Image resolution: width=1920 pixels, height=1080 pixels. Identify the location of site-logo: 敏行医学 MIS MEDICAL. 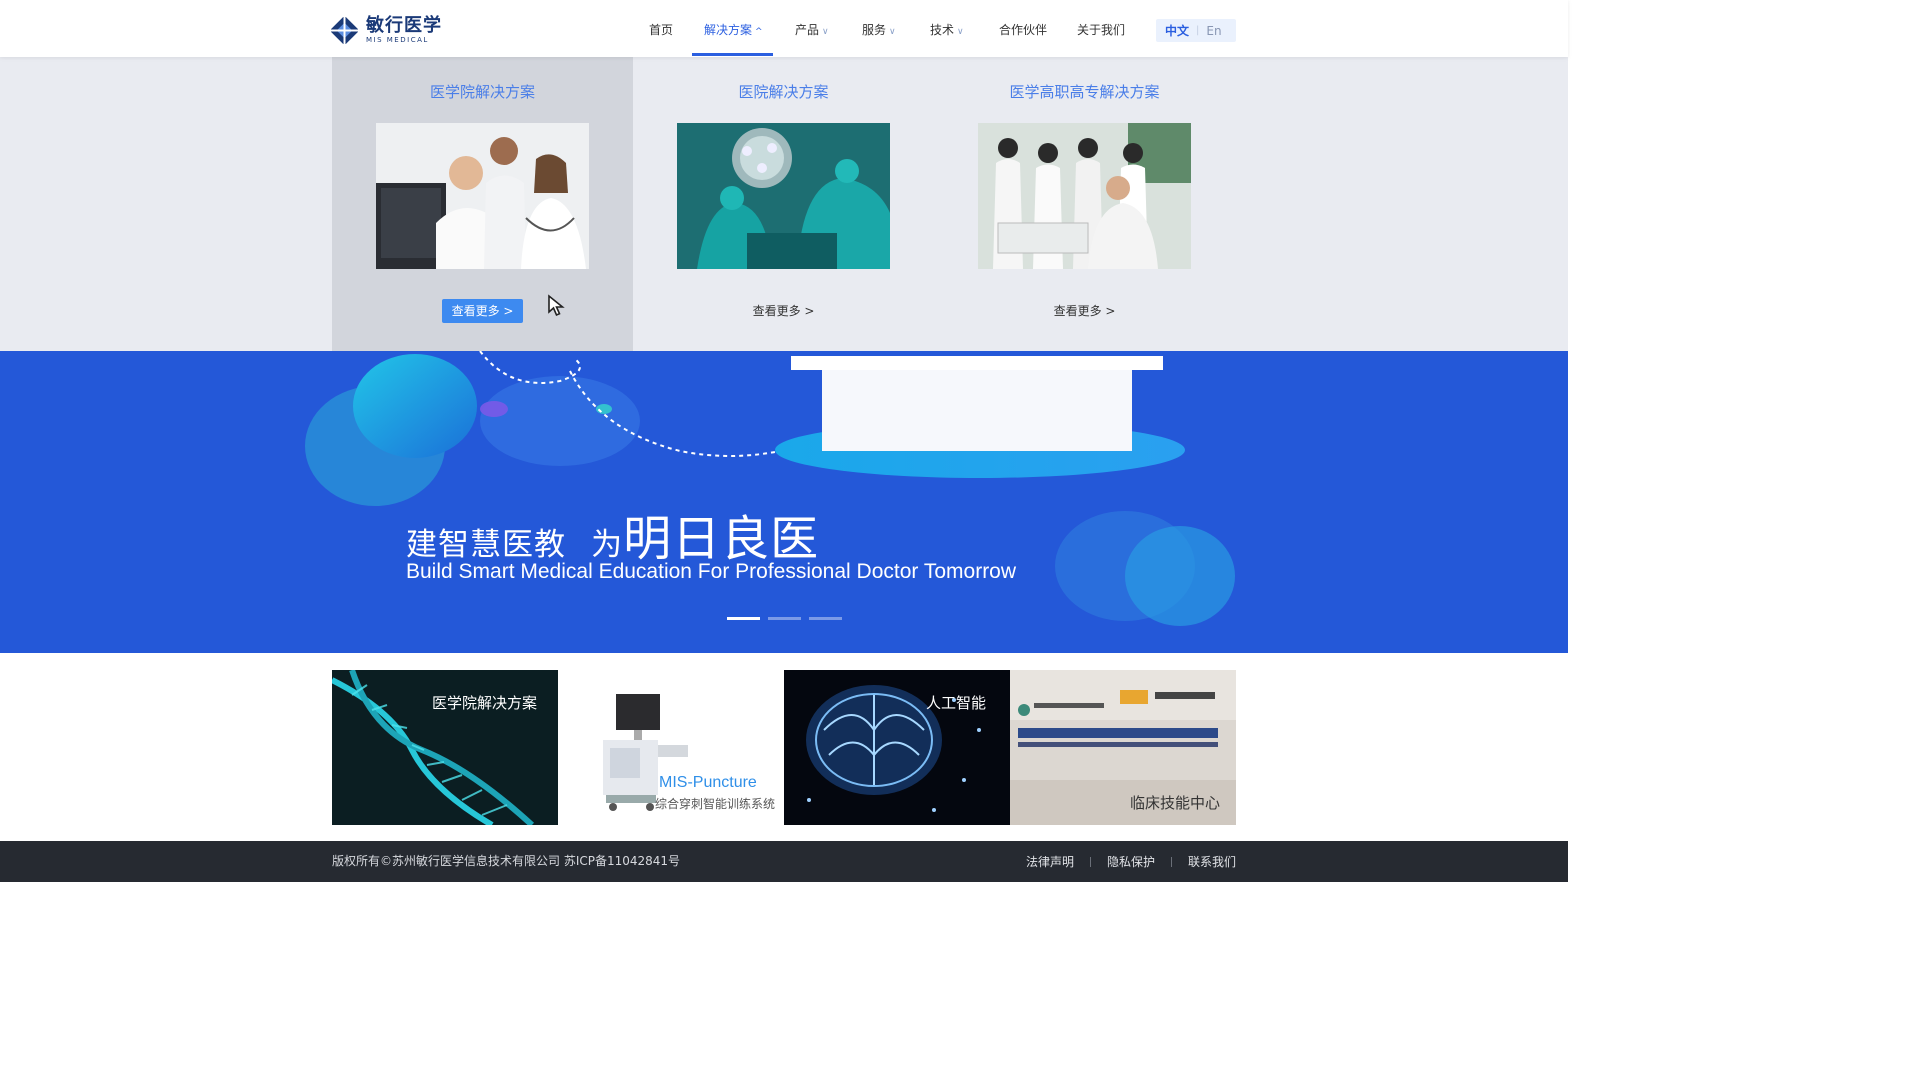
(385, 29).